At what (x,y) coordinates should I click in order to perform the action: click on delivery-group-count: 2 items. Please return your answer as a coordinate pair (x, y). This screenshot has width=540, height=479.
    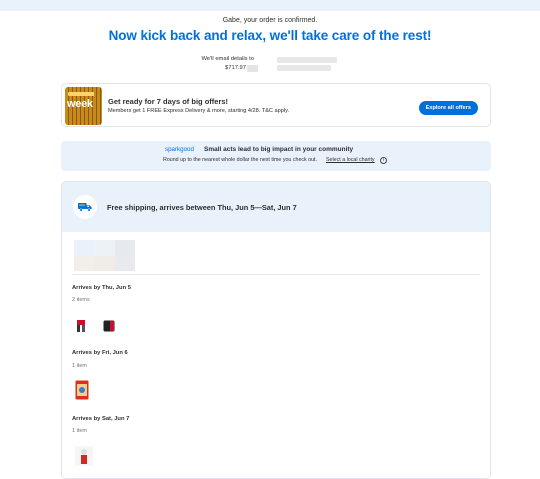
    Looking at the image, I should click on (81, 300).